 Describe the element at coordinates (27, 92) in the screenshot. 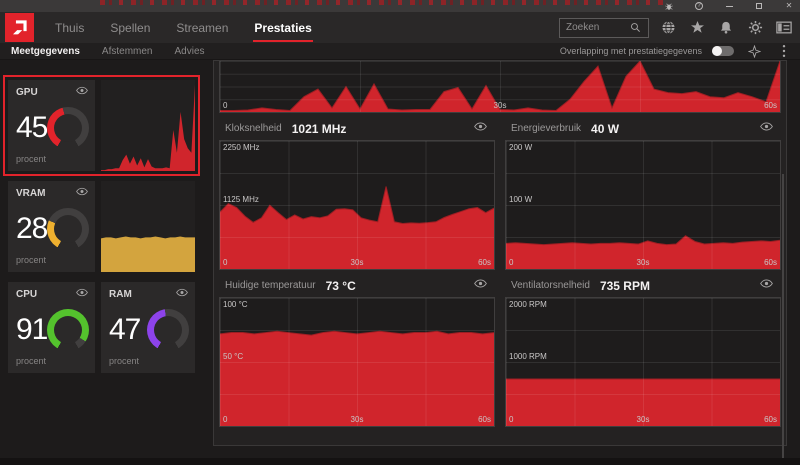

I see `gauge-label: GPU` at that location.